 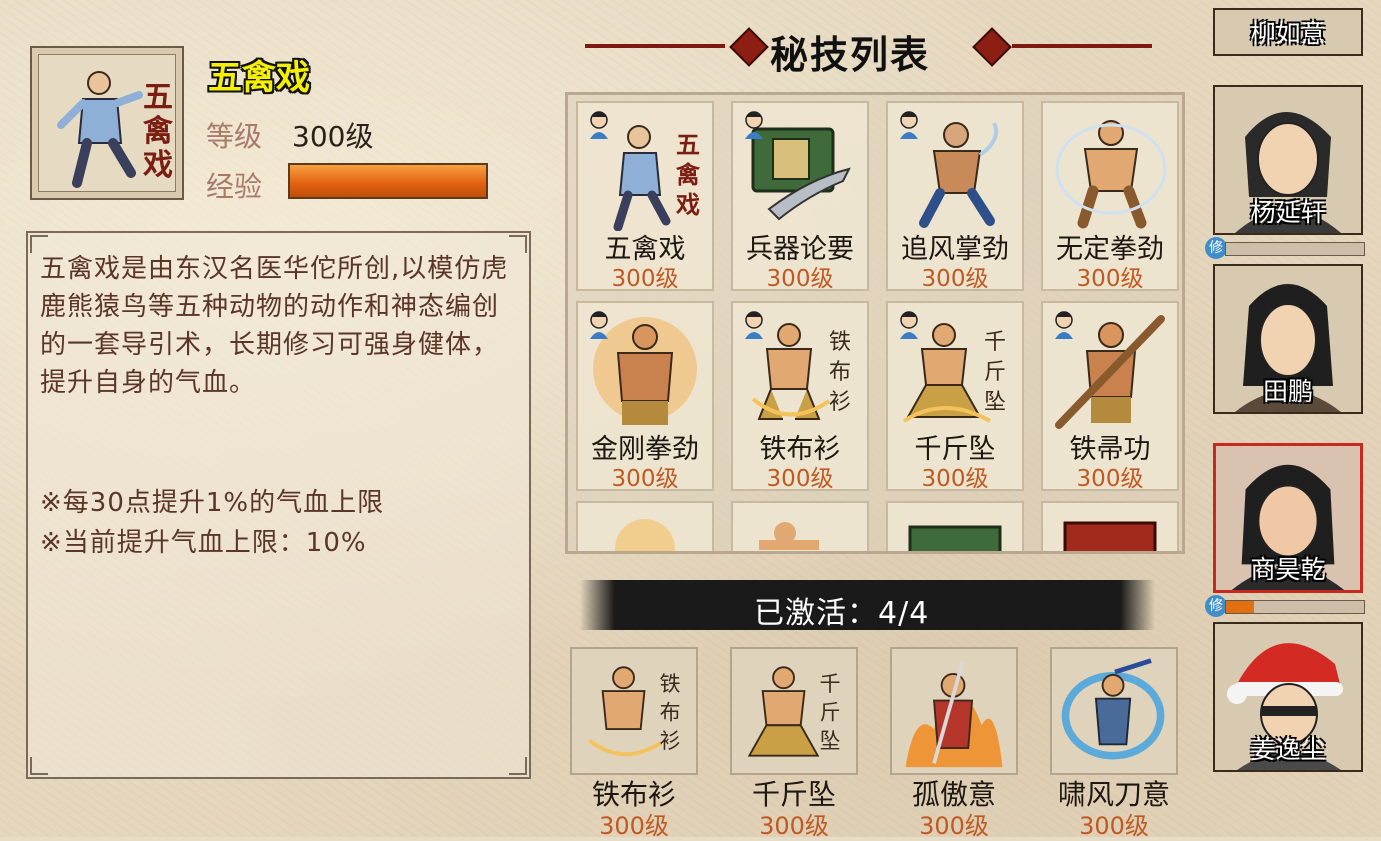 What do you see at coordinates (955, 538) in the screenshot?
I see `manual-book-icon` at bounding box center [955, 538].